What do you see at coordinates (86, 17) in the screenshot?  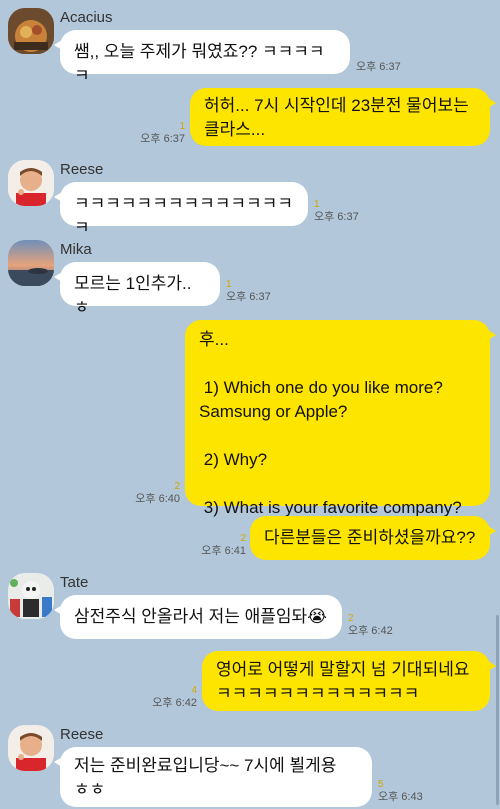 I see `sender-name: Acacius` at bounding box center [86, 17].